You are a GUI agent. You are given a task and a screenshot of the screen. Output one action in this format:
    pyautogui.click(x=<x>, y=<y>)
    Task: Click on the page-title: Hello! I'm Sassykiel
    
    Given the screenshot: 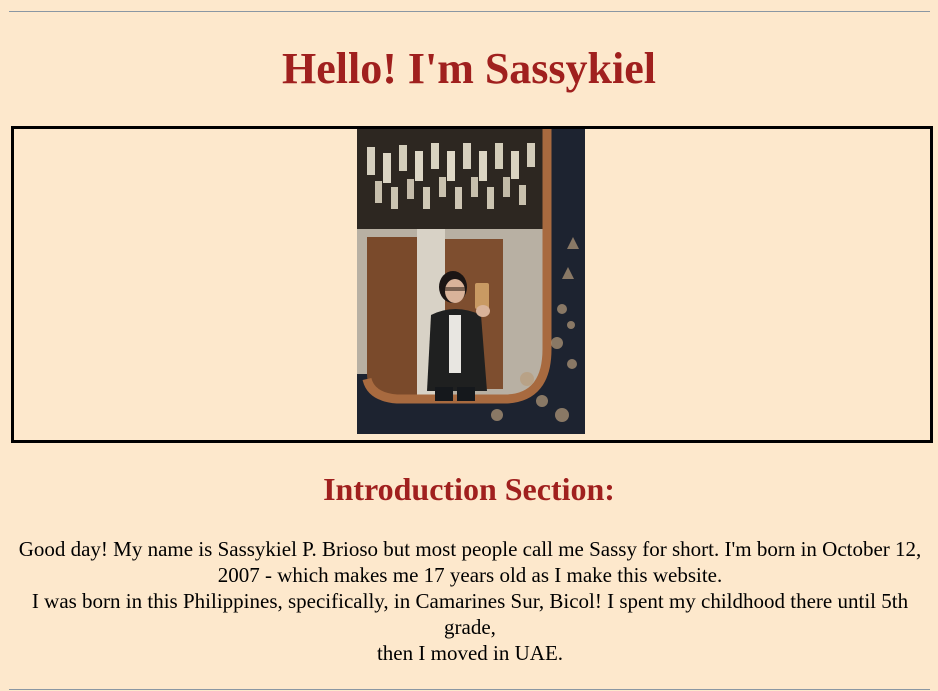 What is the action you would take?
    pyautogui.click(x=469, y=68)
    